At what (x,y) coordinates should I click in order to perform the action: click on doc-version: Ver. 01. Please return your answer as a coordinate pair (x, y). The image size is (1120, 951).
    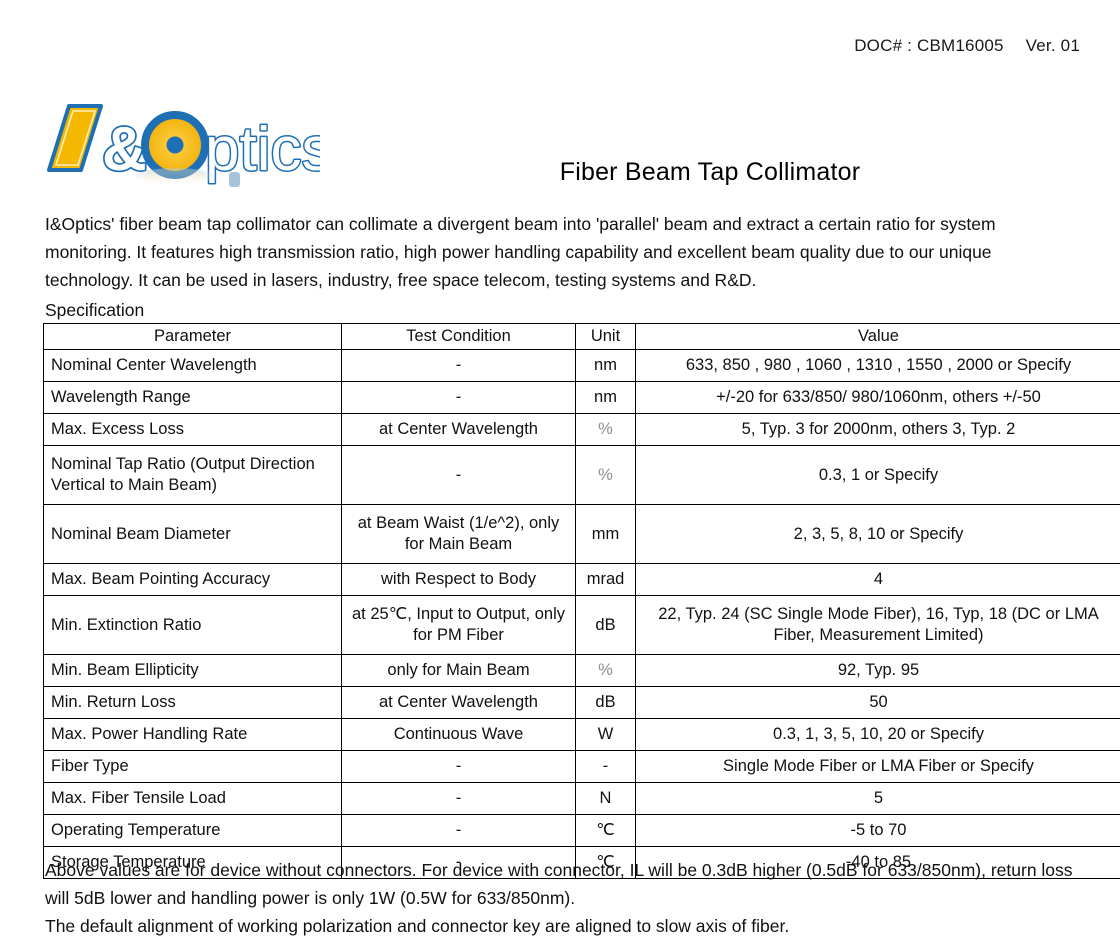
    Looking at the image, I should click on (1052, 45).